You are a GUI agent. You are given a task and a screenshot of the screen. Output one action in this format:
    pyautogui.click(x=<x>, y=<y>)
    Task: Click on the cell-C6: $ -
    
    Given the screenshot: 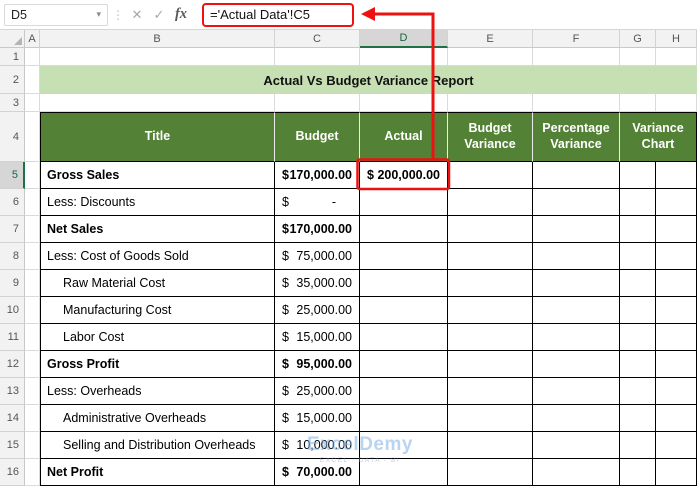 What is the action you would take?
    pyautogui.click(x=317, y=202)
    